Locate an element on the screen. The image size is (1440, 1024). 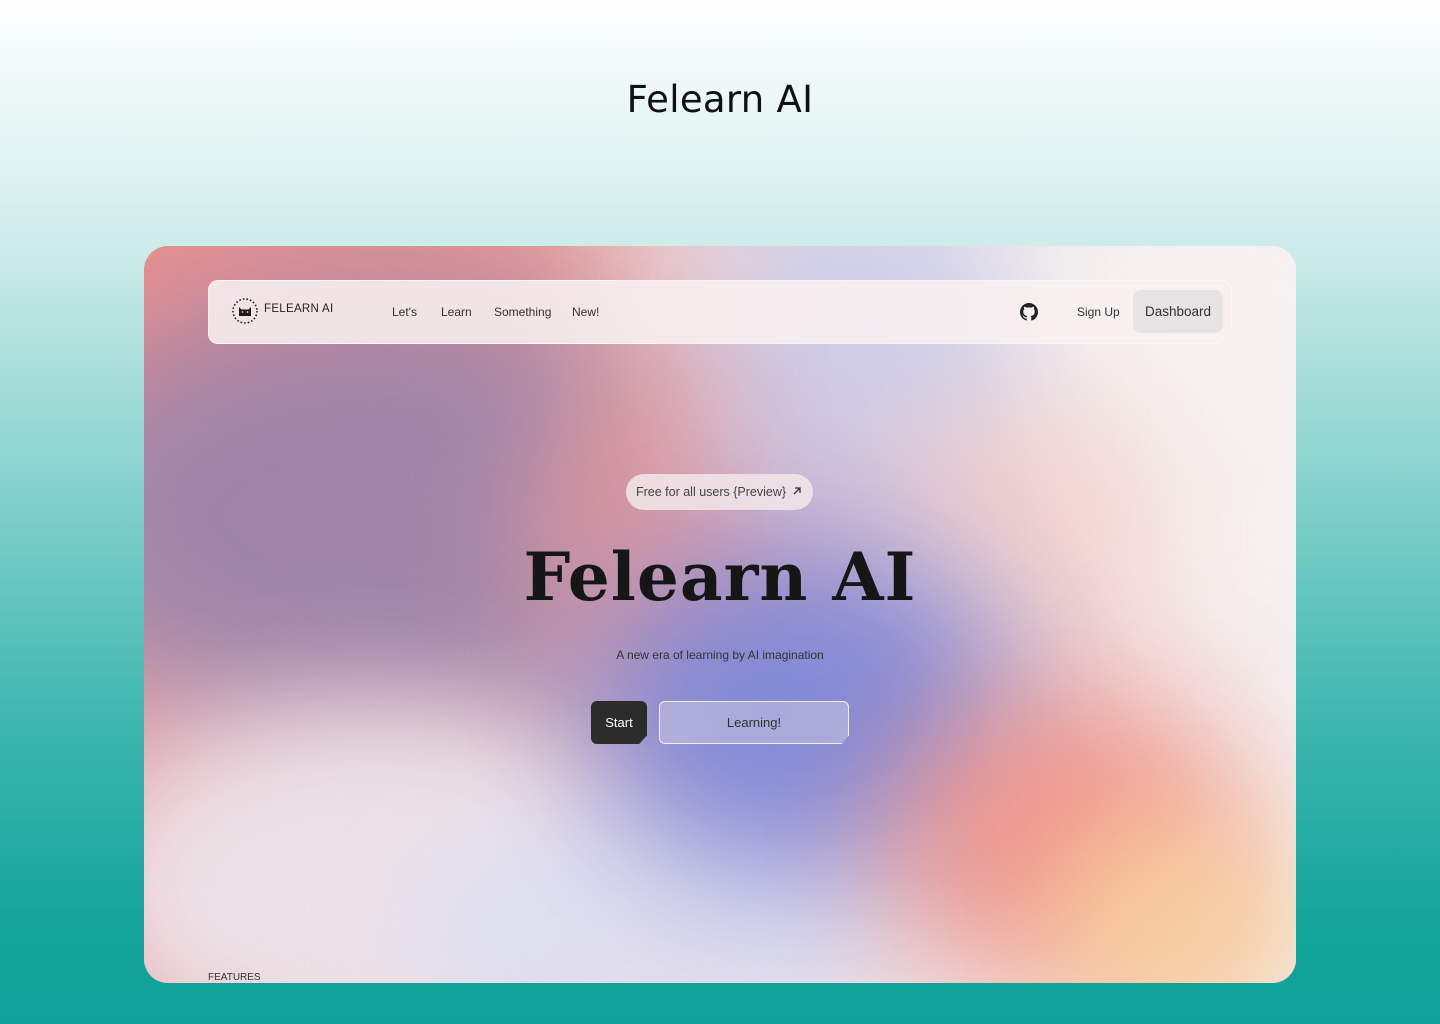
cat-logo-icon is located at coordinates (245, 311).